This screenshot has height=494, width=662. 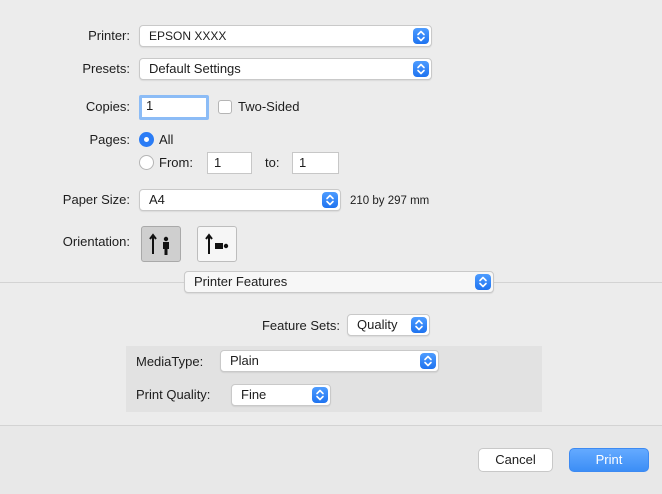 What do you see at coordinates (515, 460) in the screenshot?
I see `cancel-button: Cancel` at bounding box center [515, 460].